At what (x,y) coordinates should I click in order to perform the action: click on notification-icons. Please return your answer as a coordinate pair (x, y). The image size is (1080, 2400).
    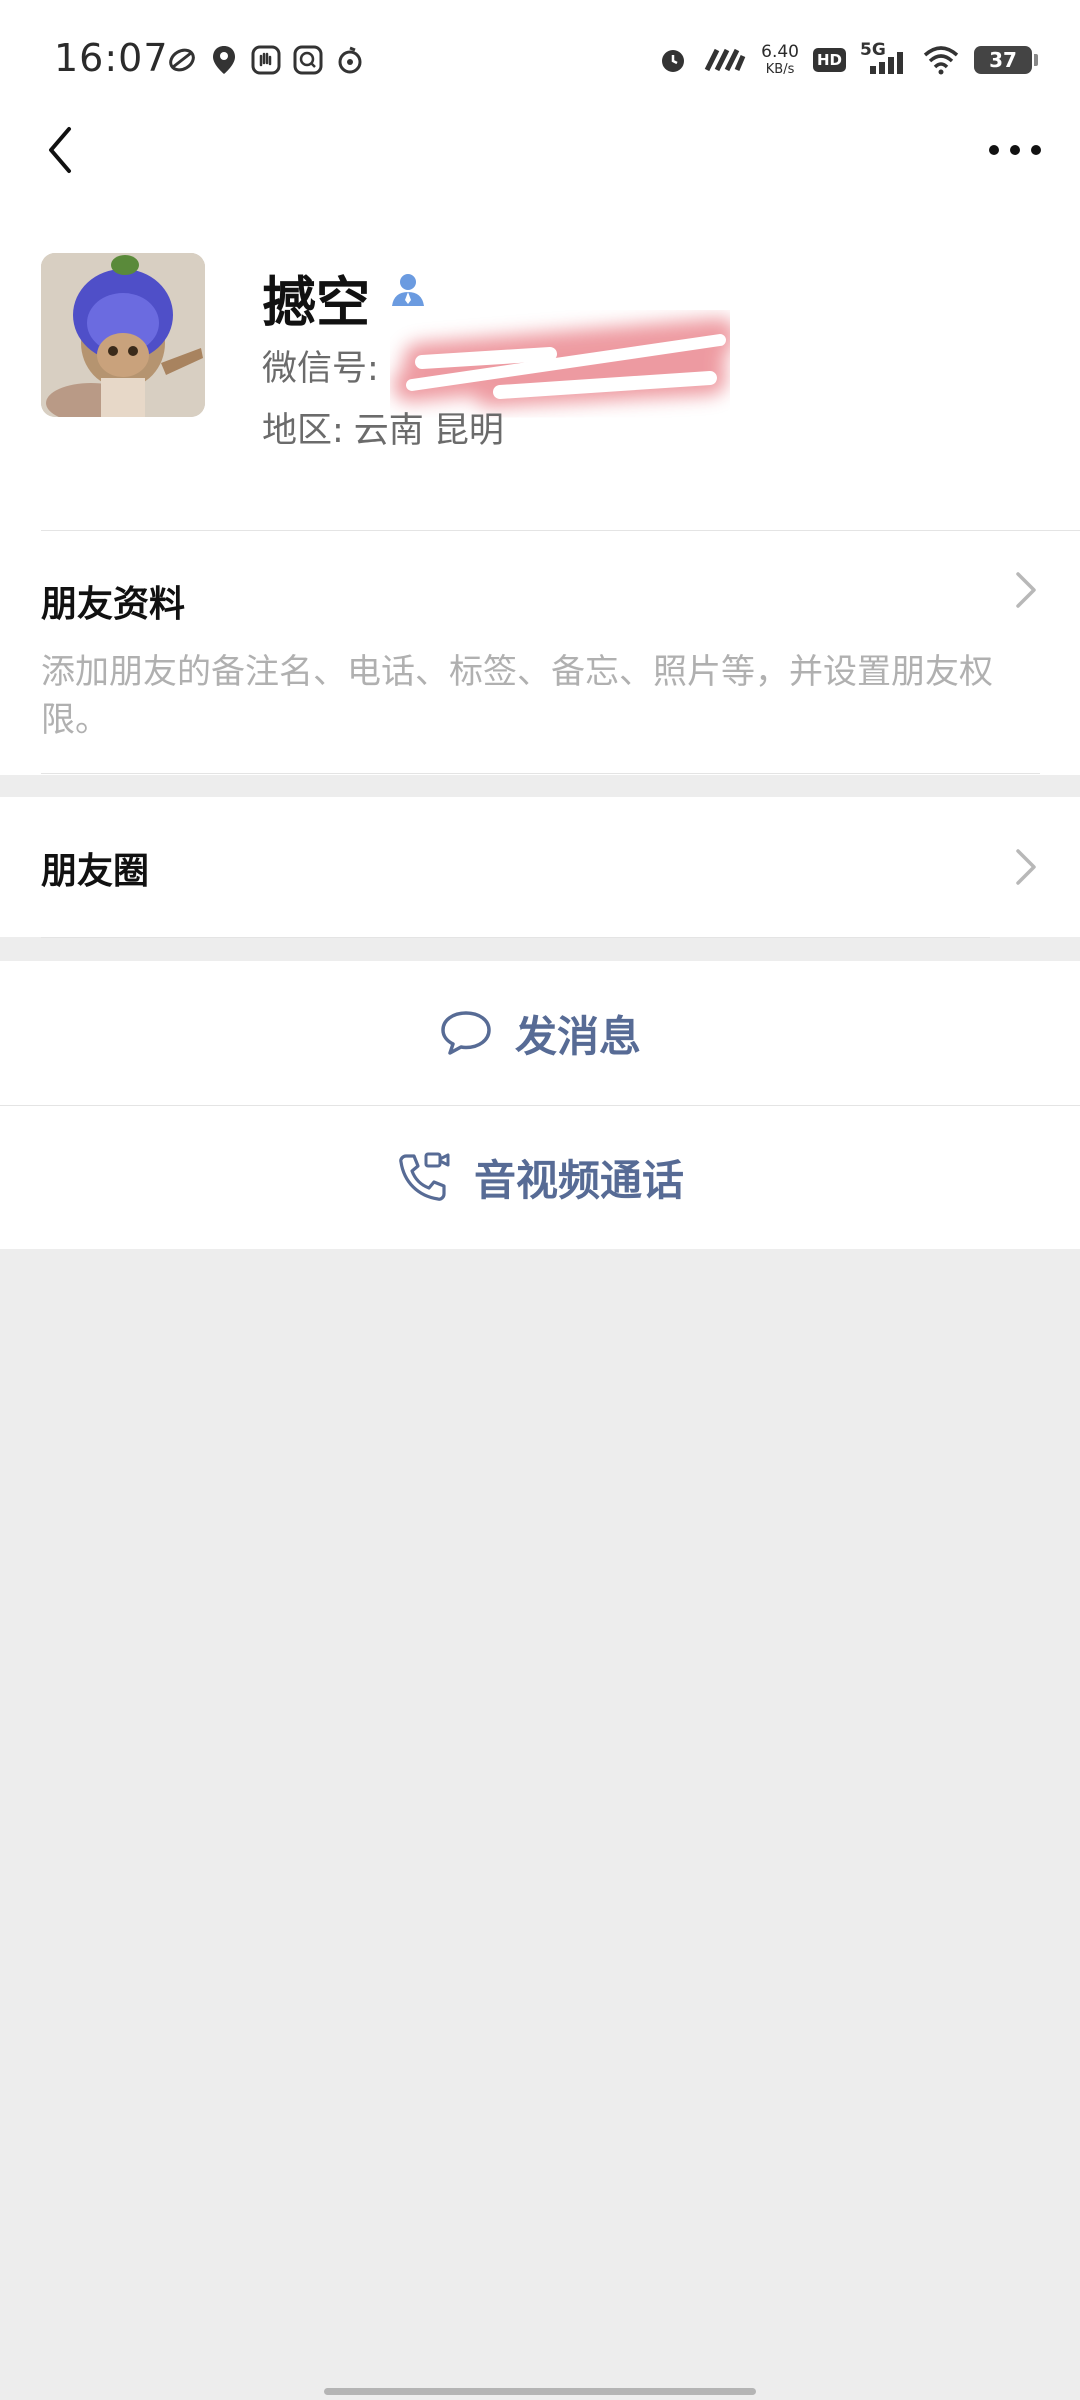
    Looking at the image, I should click on (266, 60).